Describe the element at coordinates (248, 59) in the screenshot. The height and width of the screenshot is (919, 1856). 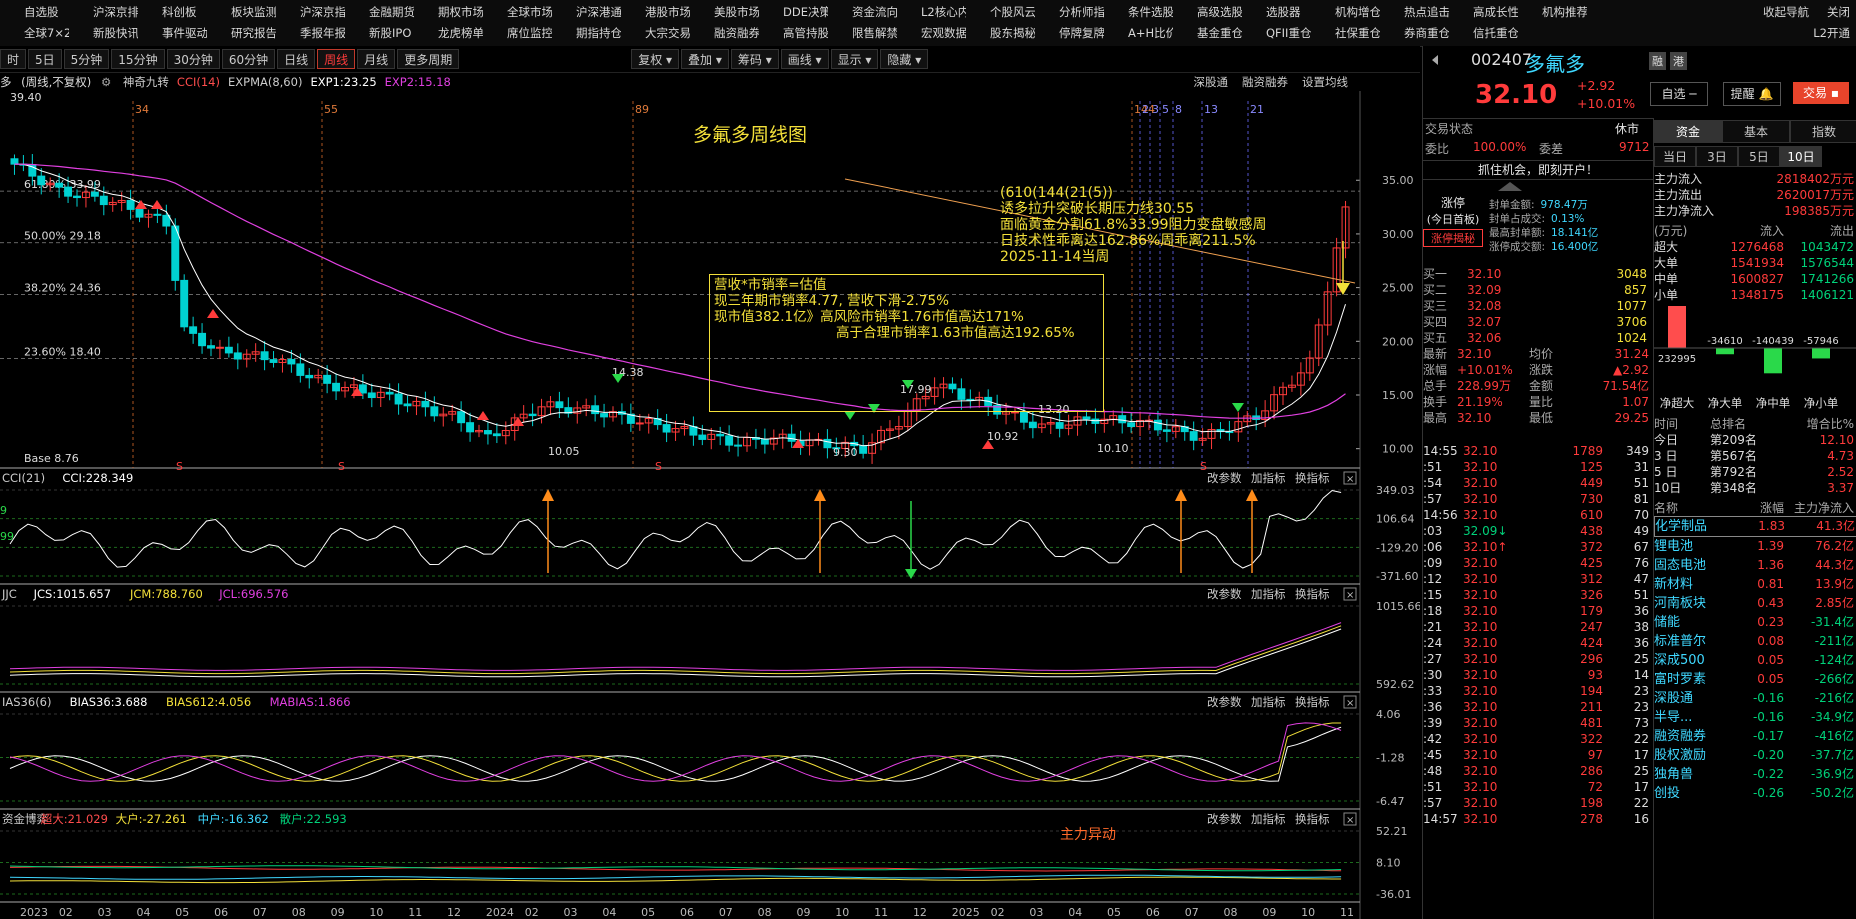
I see `period-button: 60分钟` at that location.